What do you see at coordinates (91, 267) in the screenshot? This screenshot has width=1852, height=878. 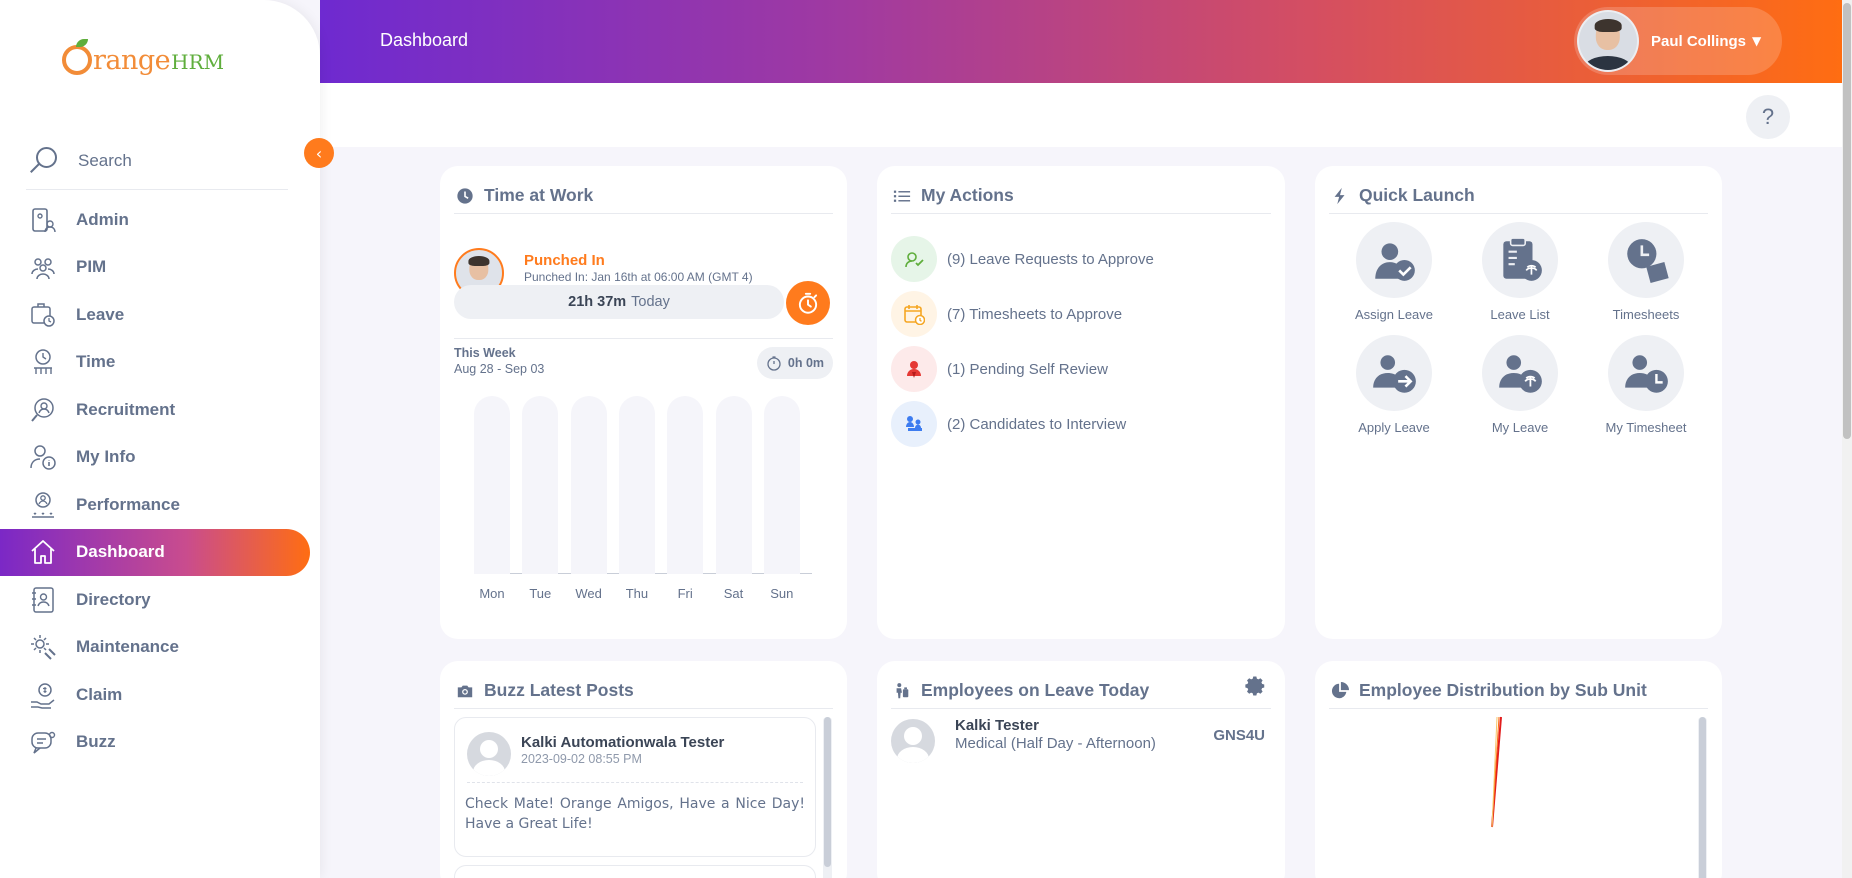 I see `sidebar-item-label: PIM` at bounding box center [91, 267].